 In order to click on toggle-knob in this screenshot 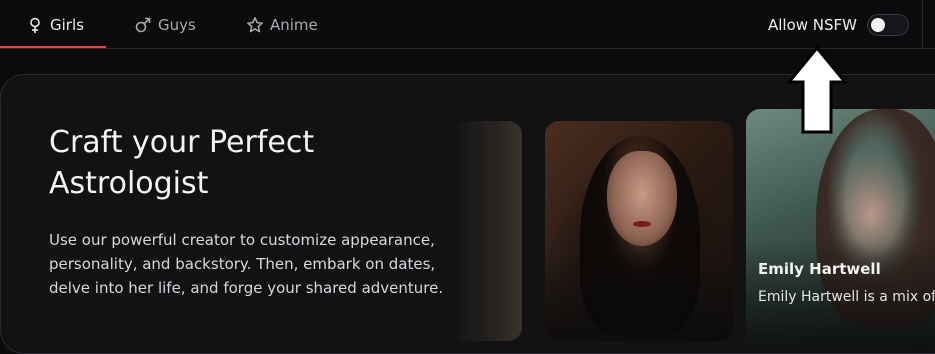, I will do `click(878, 24)`.